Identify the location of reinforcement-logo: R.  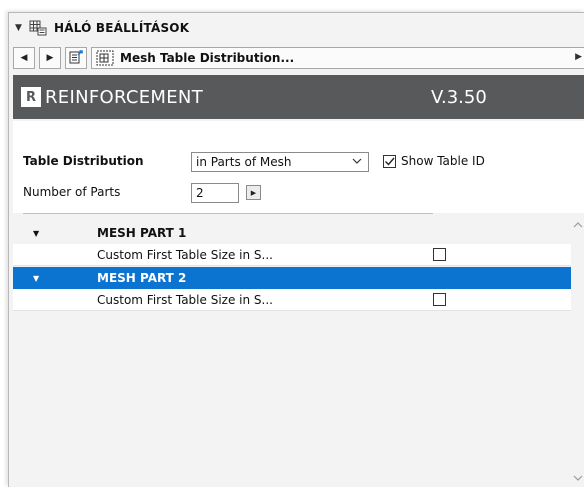
(31, 97).